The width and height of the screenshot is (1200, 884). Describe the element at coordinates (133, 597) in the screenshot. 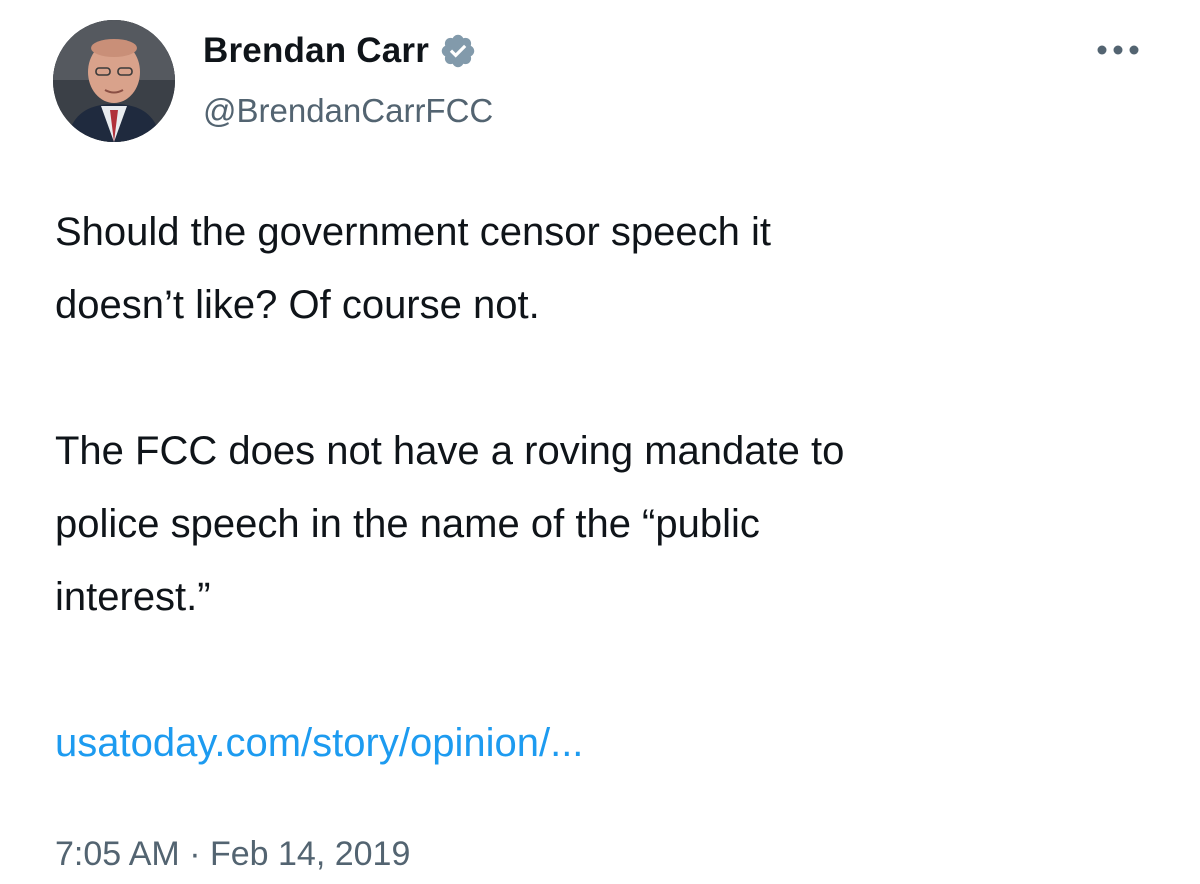

I see `tweet-text-line: interest.”` at that location.